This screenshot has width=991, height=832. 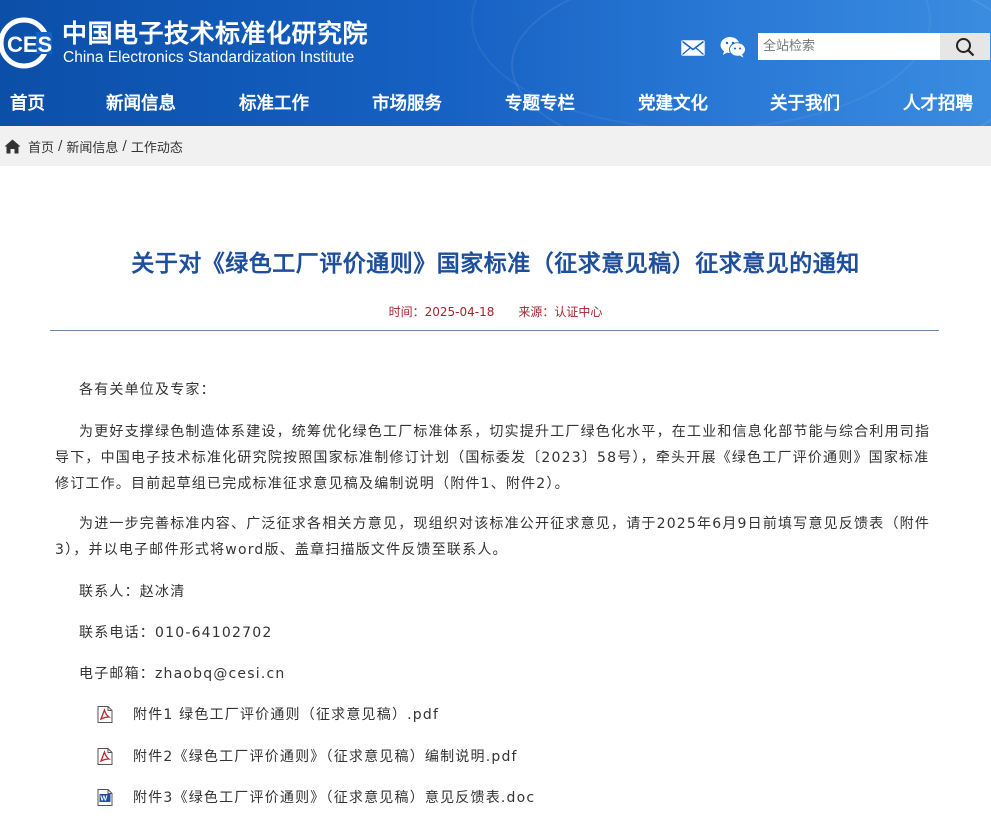 I want to click on breadcrumb-home: 首页, so click(x=41, y=146).